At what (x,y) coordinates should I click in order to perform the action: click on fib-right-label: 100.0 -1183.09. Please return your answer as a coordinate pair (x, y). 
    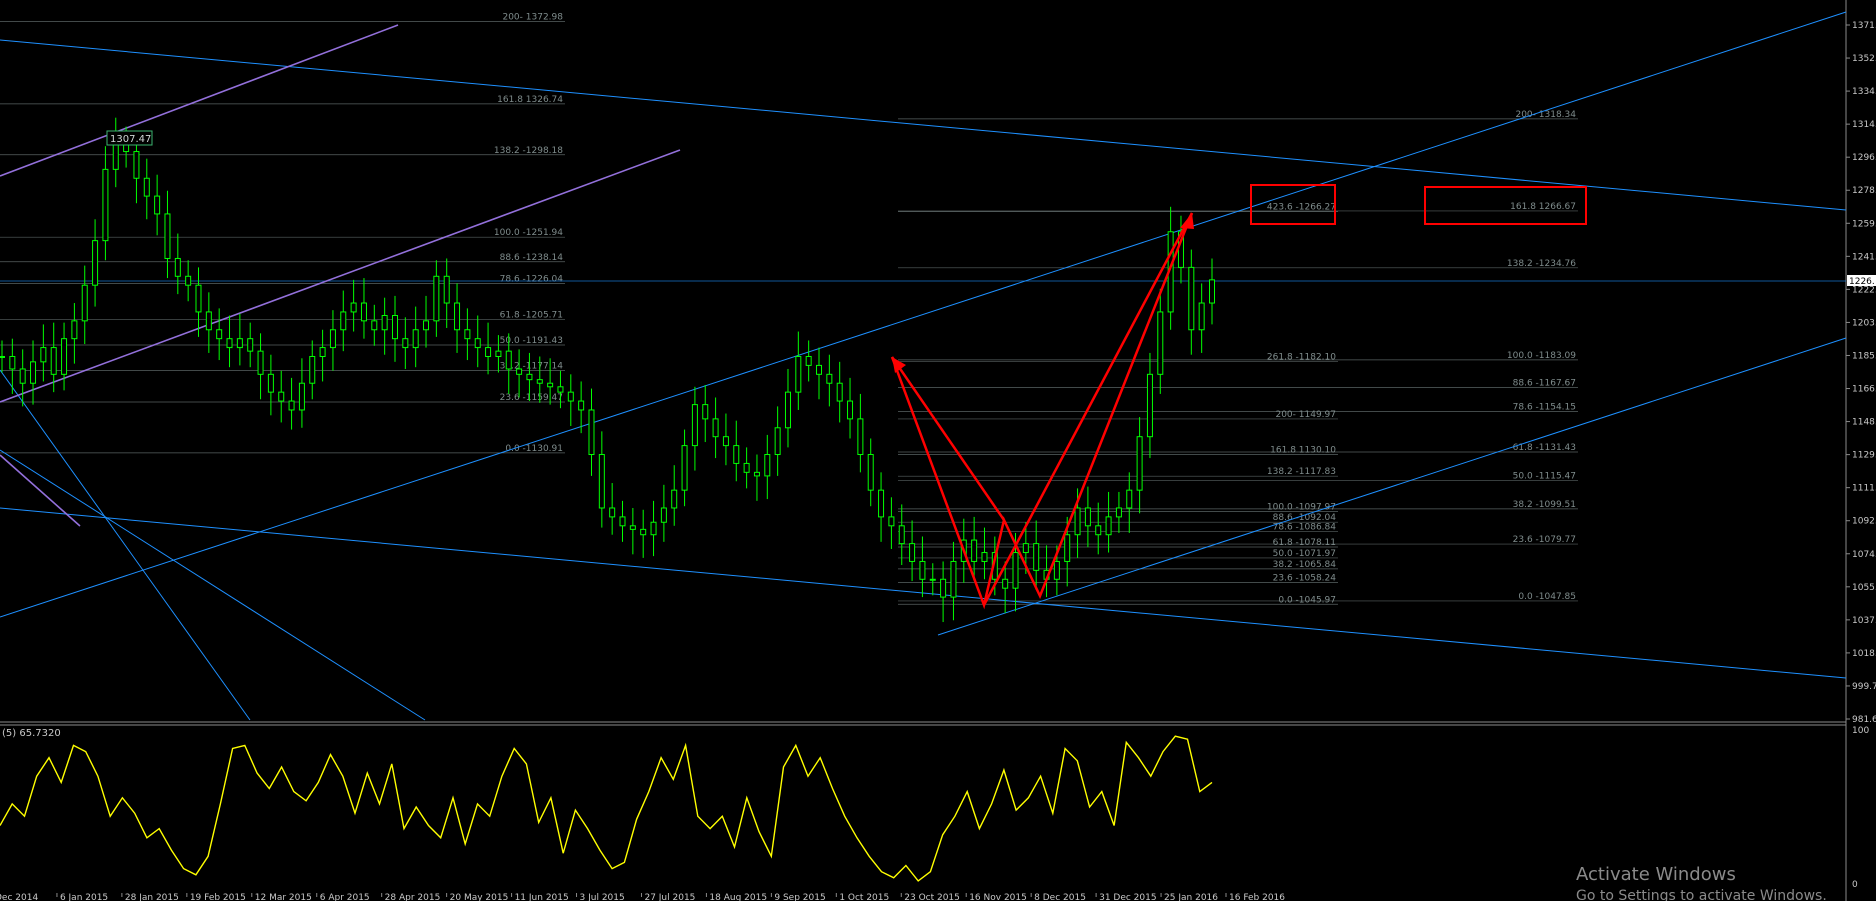
    Looking at the image, I should click on (1541, 356).